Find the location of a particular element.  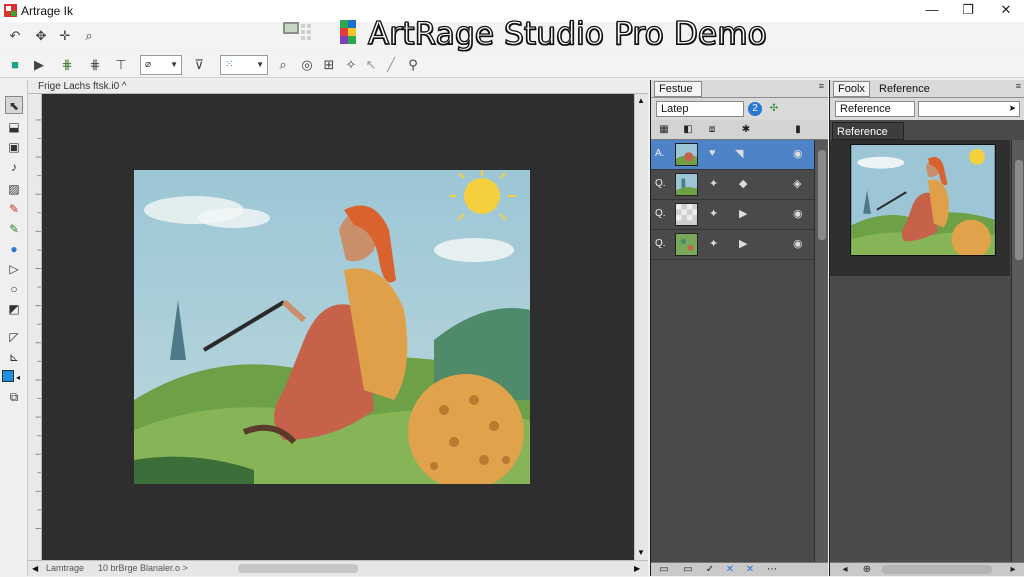

options-icon: ⋯ is located at coordinates (772, 570).